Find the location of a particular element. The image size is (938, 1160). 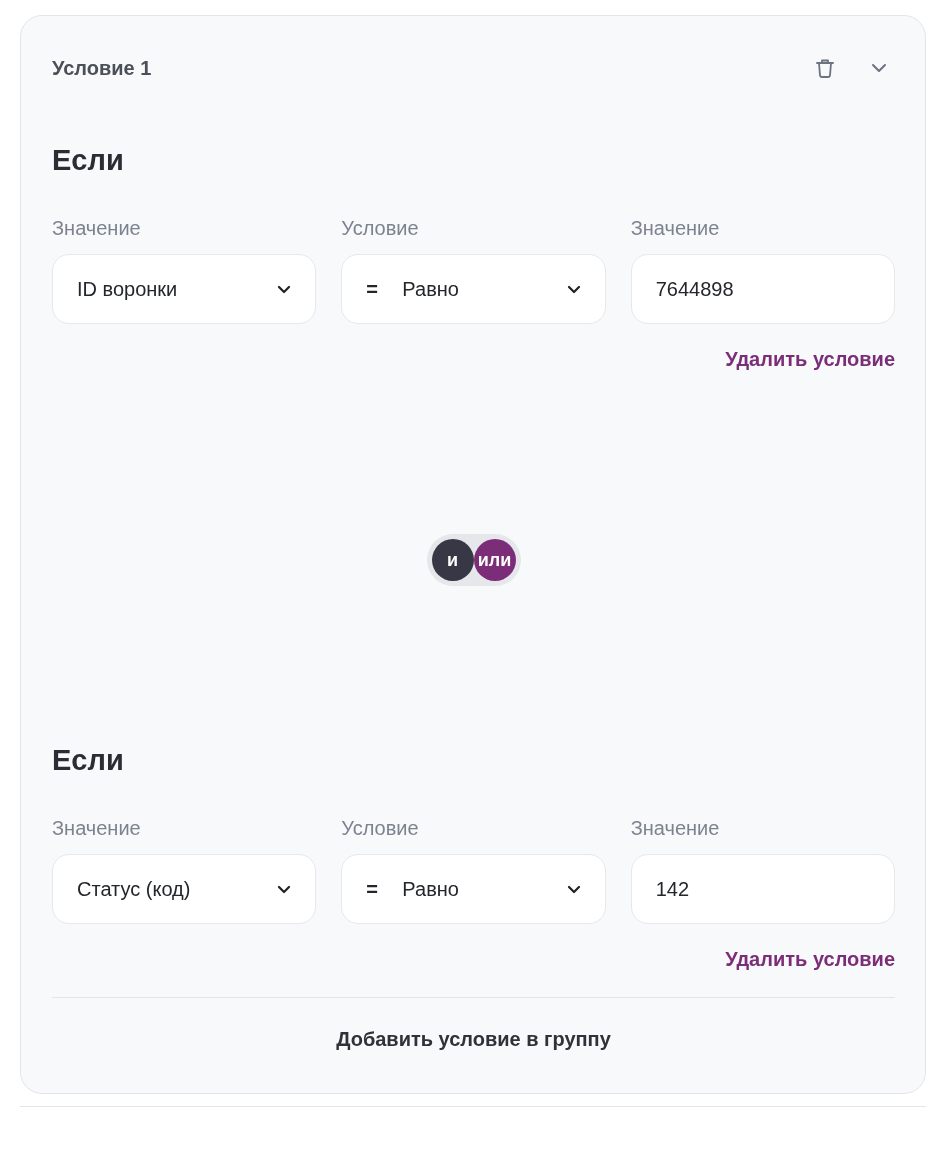

select-field: ID воронки is located at coordinates (184, 289).